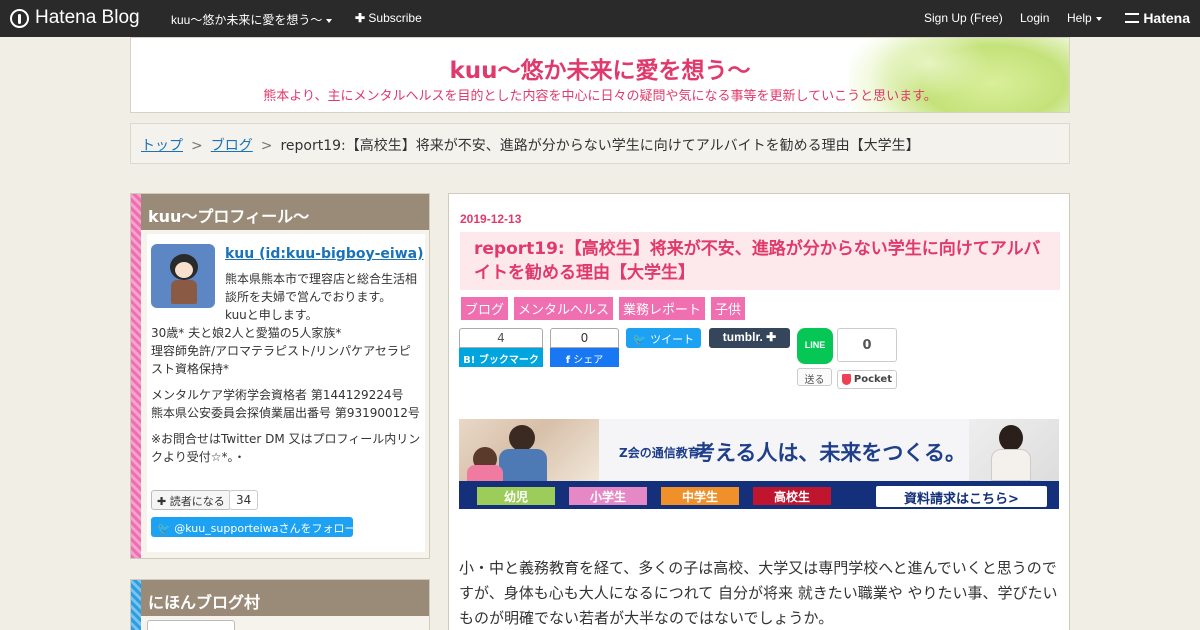 Image resolution: width=1200 pixels, height=630 pixels. Describe the element at coordinates (672, 339) in the screenshot. I see `tweet-label: ツイート` at that location.